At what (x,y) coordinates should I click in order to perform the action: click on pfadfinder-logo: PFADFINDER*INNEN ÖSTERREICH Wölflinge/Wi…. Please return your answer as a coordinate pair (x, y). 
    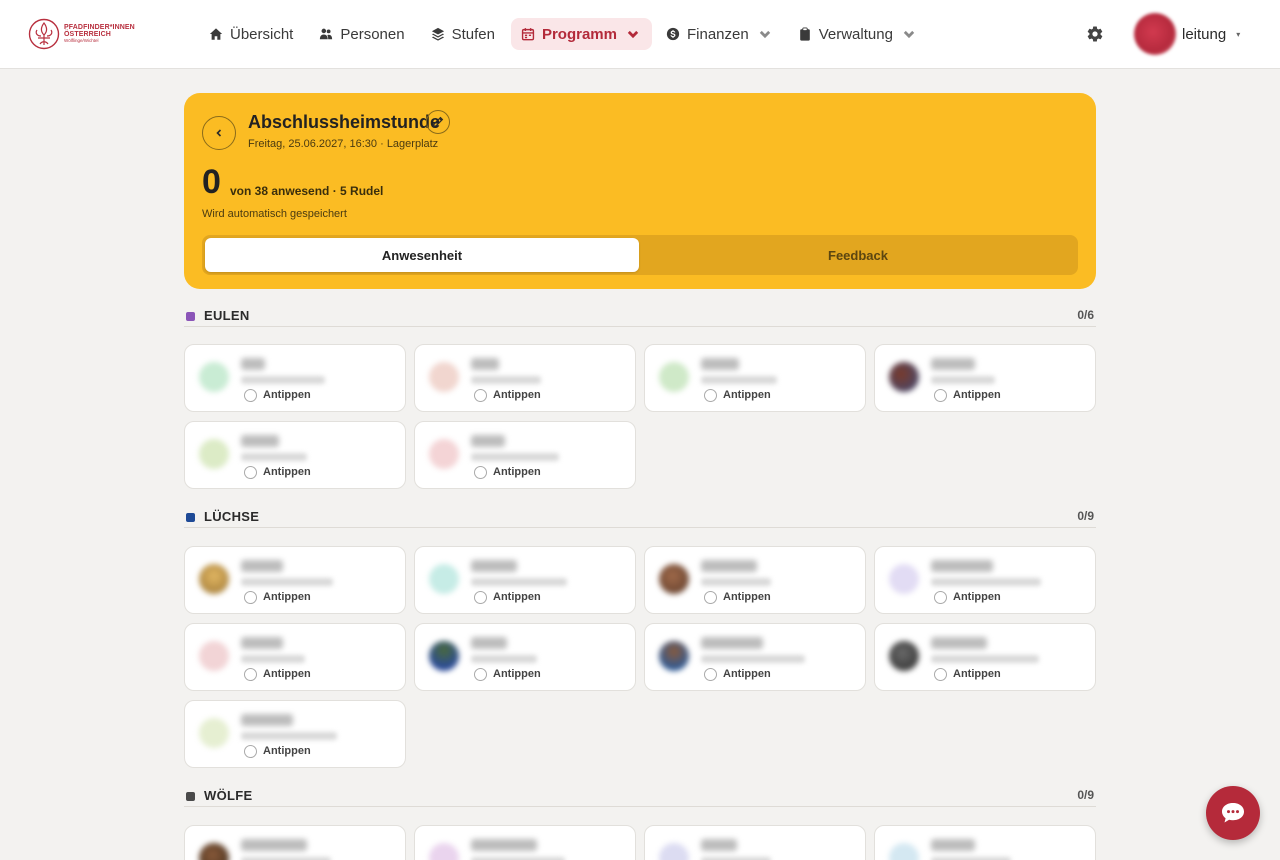
    Looking at the image, I should click on (84, 34).